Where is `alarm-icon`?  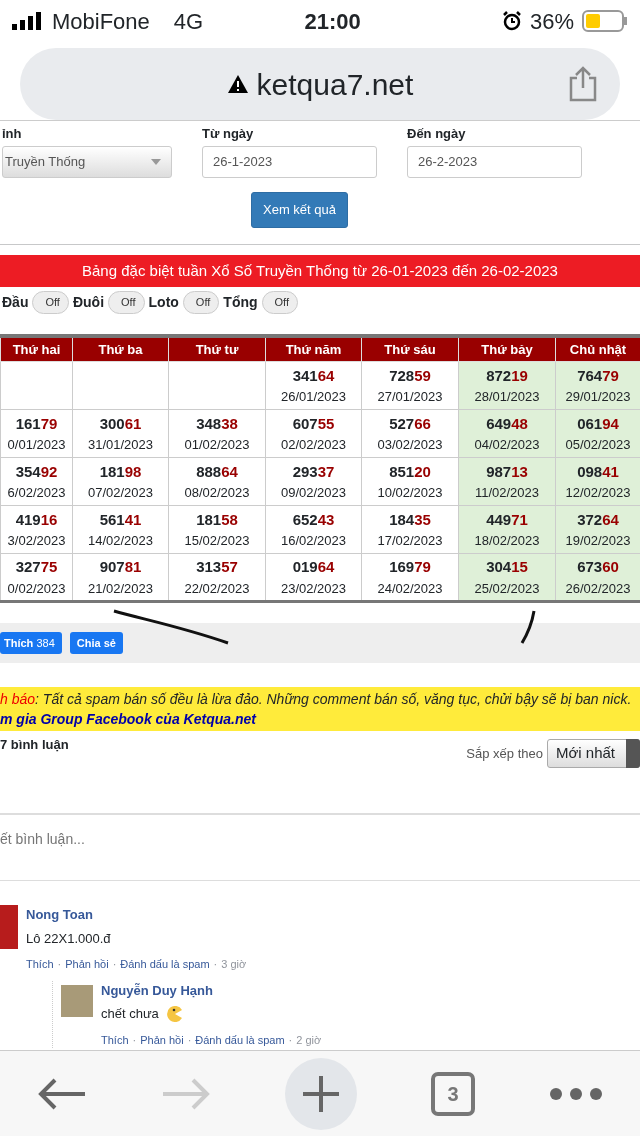
alarm-icon is located at coordinates (511, 21).